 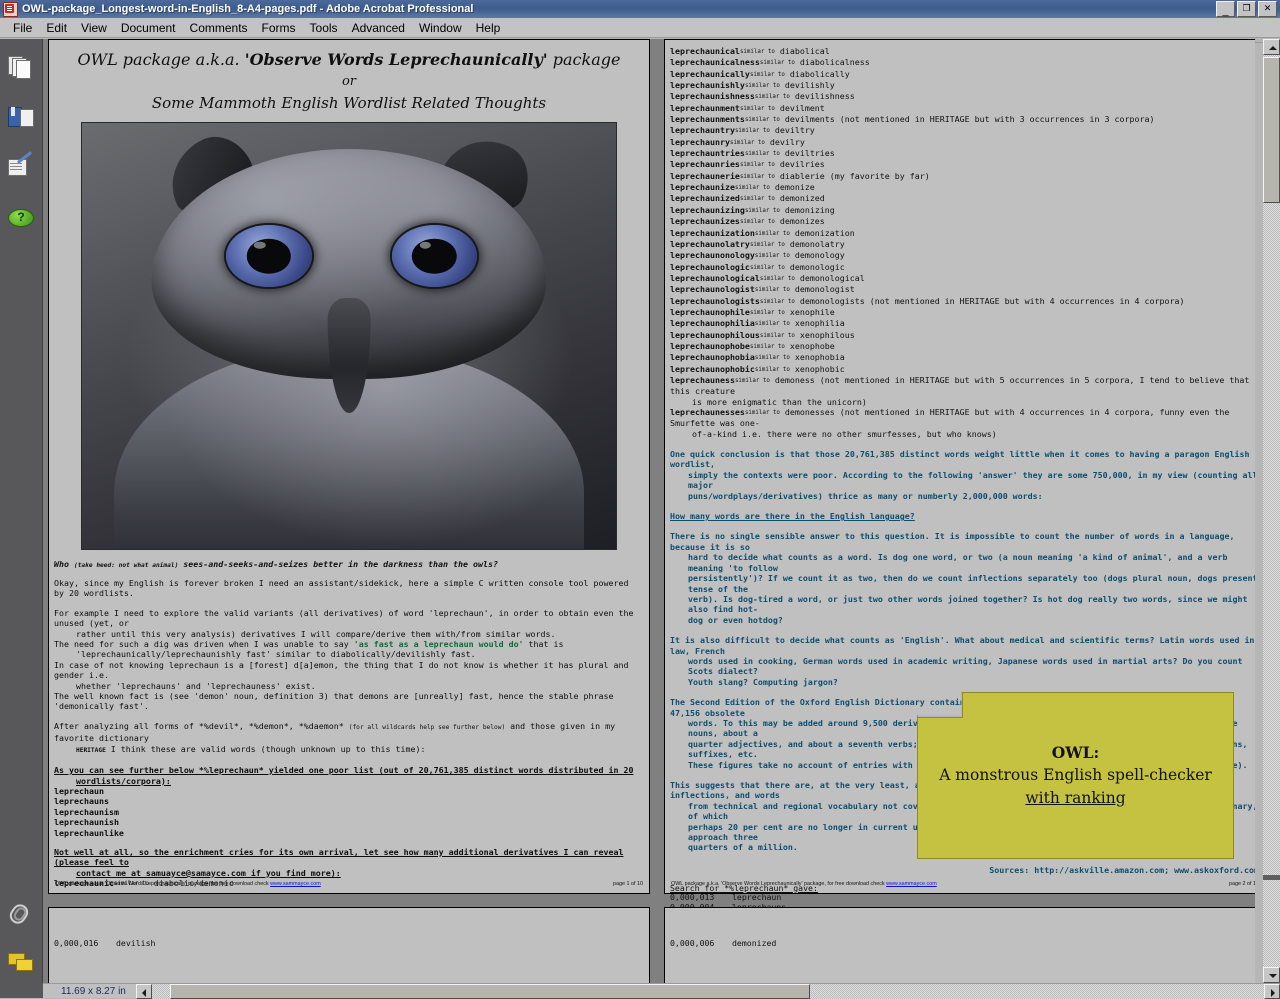 I want to click on close-button: ✕, so click(x=1267, y=9).